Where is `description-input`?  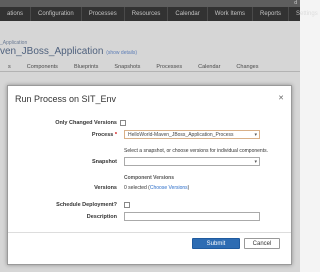 description-input is located at coordinates (192, 216).